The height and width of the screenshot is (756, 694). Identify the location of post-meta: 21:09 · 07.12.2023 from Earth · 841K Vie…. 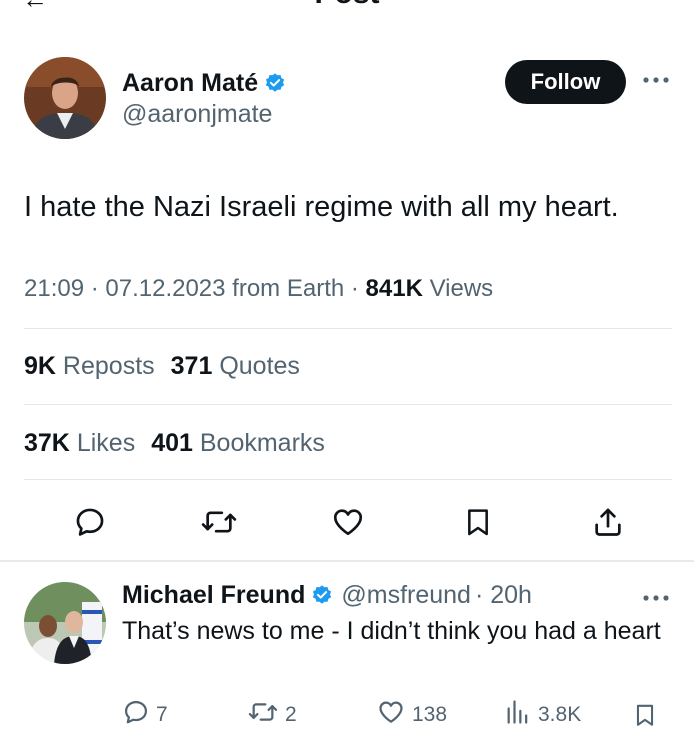
(258, 289).